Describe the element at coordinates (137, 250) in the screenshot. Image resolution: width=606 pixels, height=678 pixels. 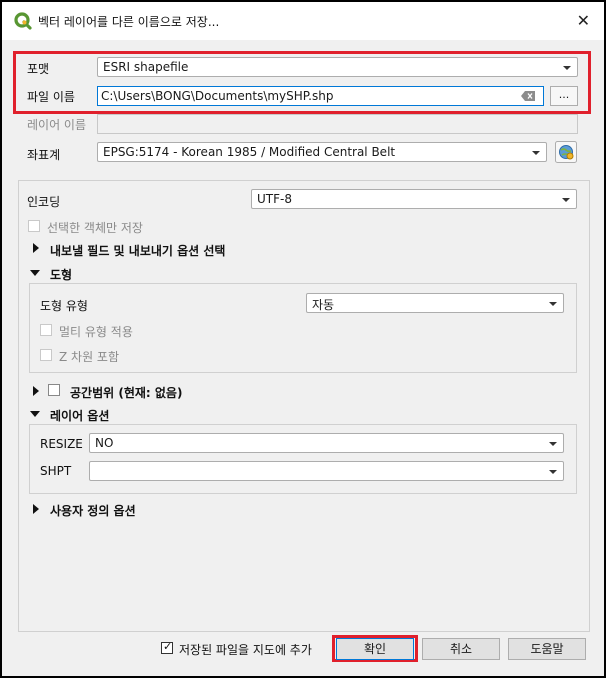
I see `fields-section-header: 내보낼 필드 및 내보내기 옵션 선택` at that location.